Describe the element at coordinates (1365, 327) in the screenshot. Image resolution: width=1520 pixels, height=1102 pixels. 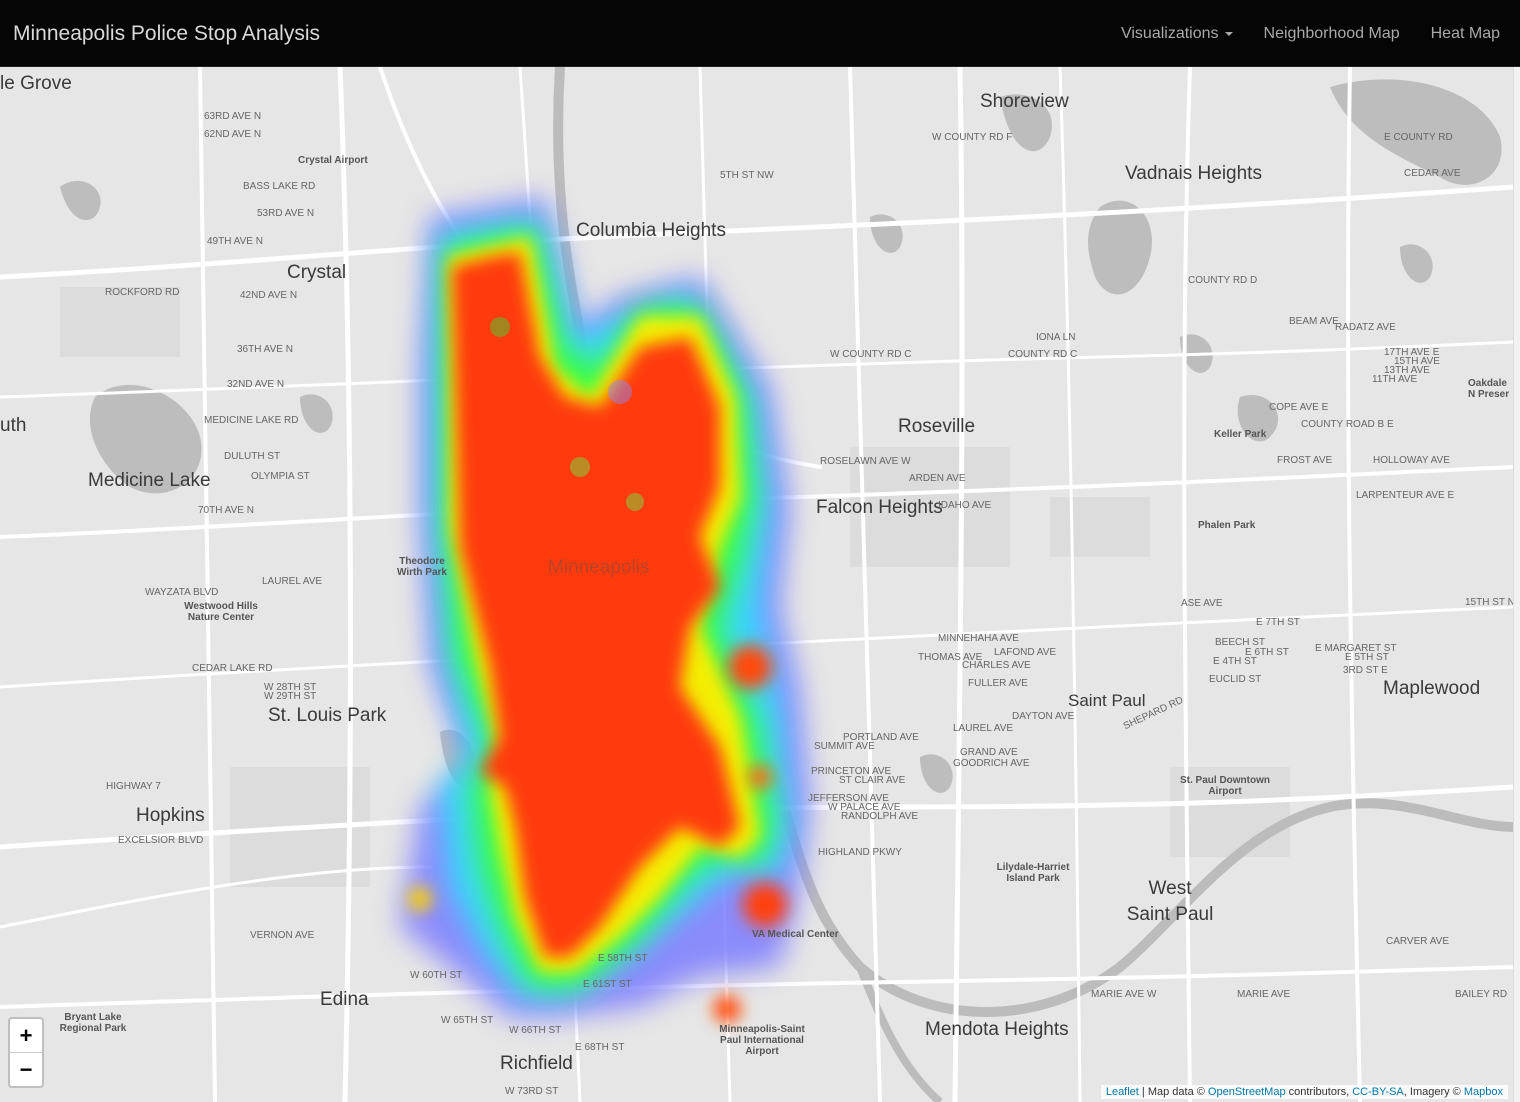
I see `street-label: RADATZ AVE` at that location.